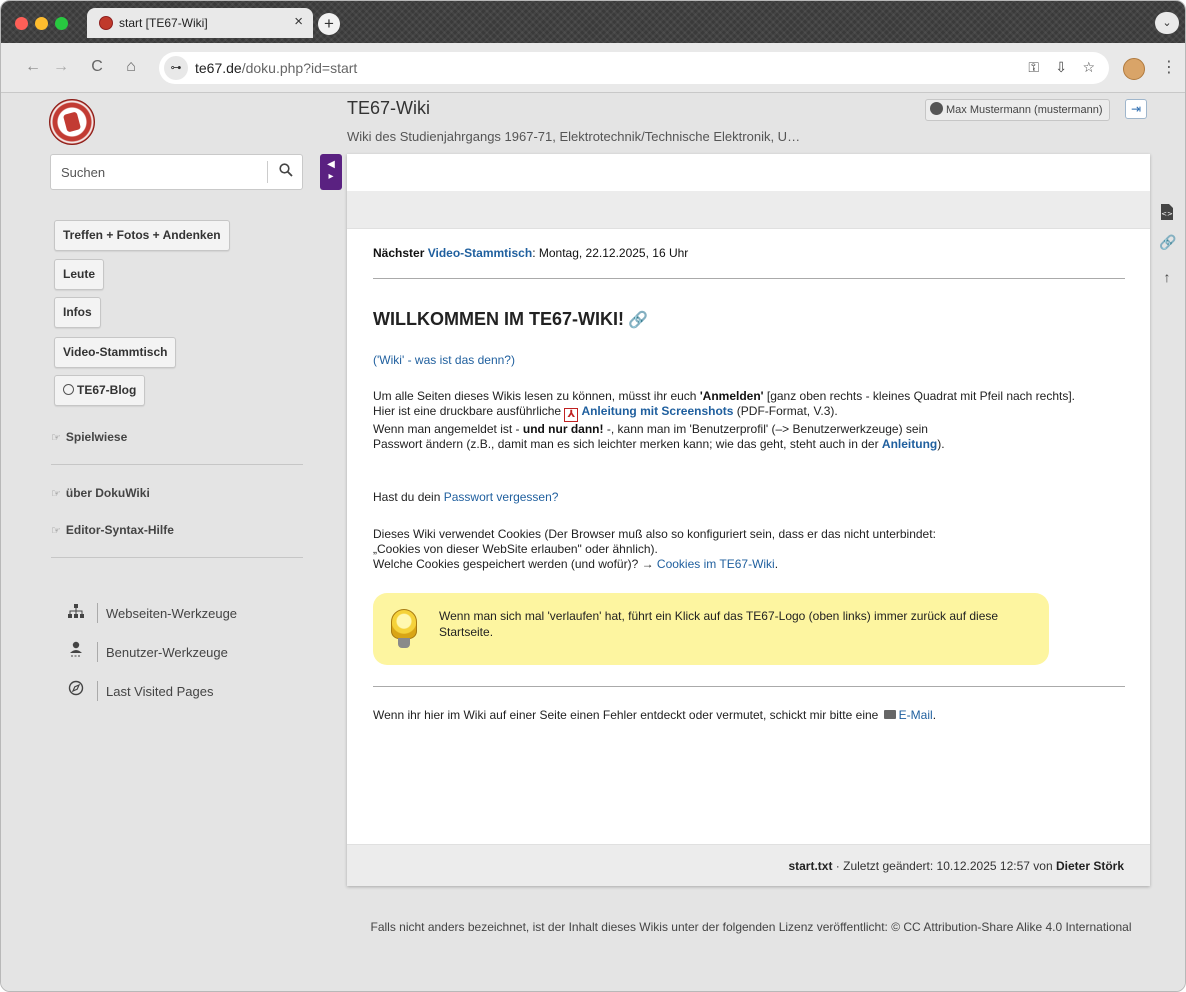  I want to click on url-text: te67.de/doku.php?id=start, so click(276, 68).